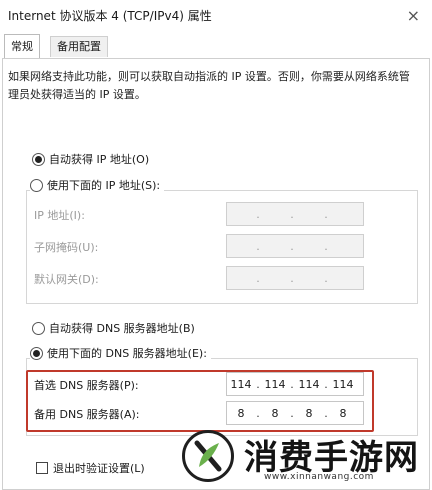 The width and height of the screenshot is (432, 490). I want to click on default-gateway-label: 默认网关(D):, so click(66, 279).